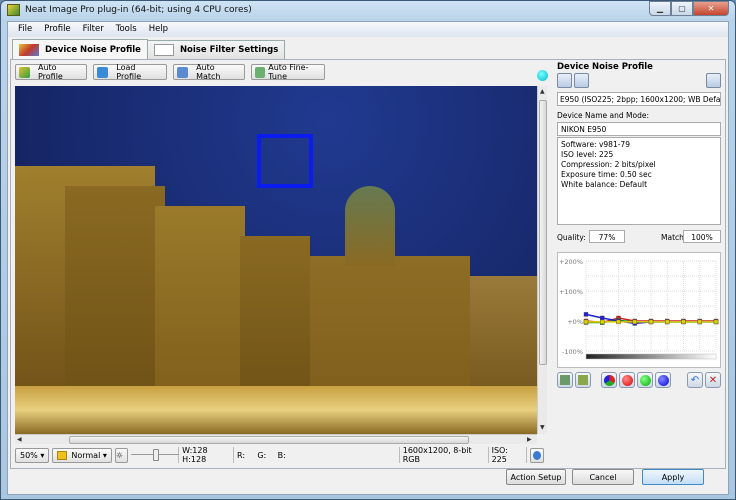 This screenshot has height=500, width=736. What do you see at coordinates (121, 455) in the screenshot?
I see `brightness-icon: ☼` at bounding box center [121, 455].